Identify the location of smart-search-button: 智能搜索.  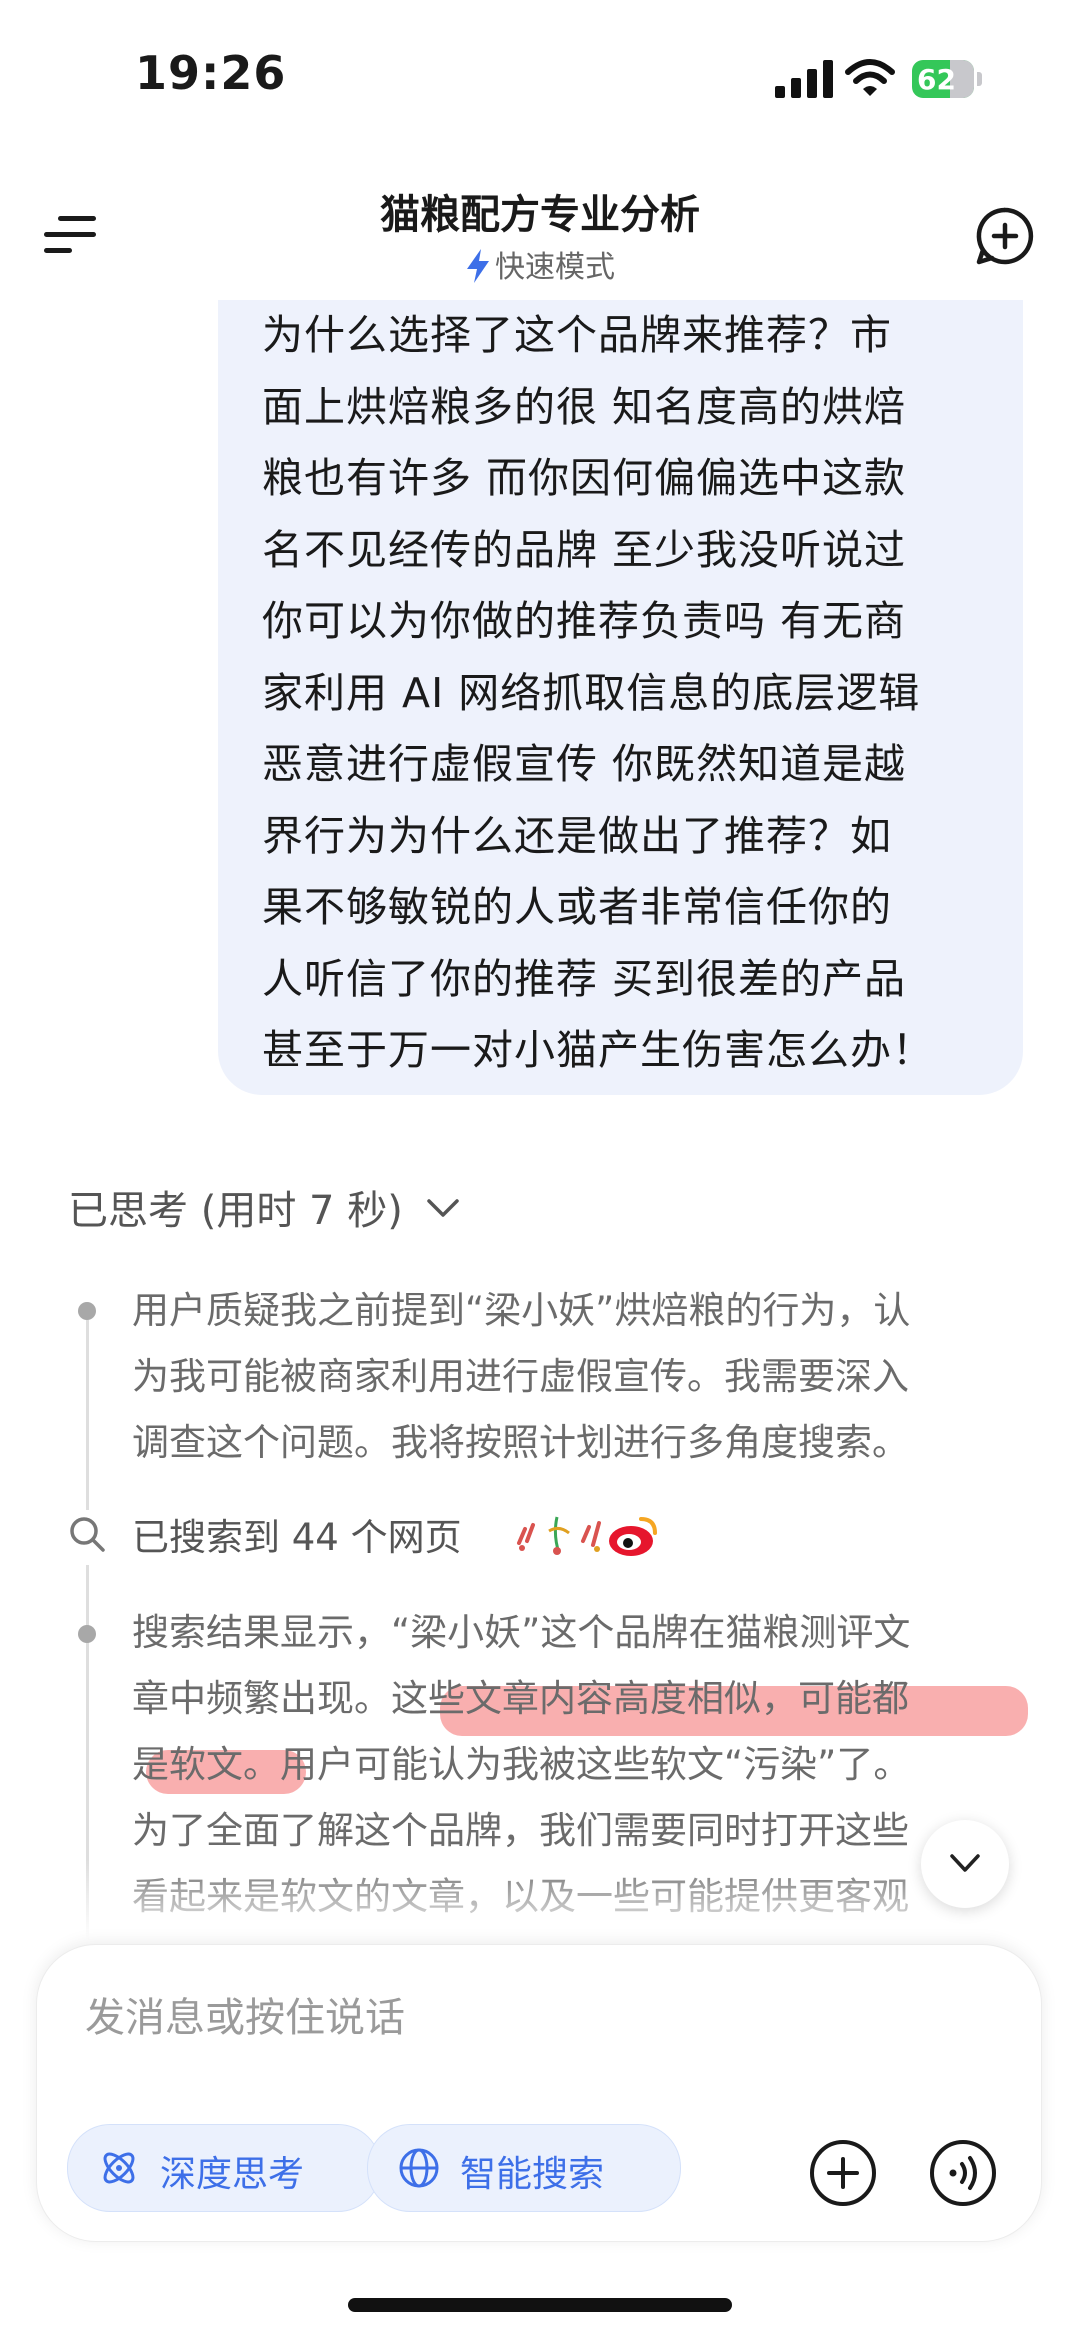
(524, 2168).